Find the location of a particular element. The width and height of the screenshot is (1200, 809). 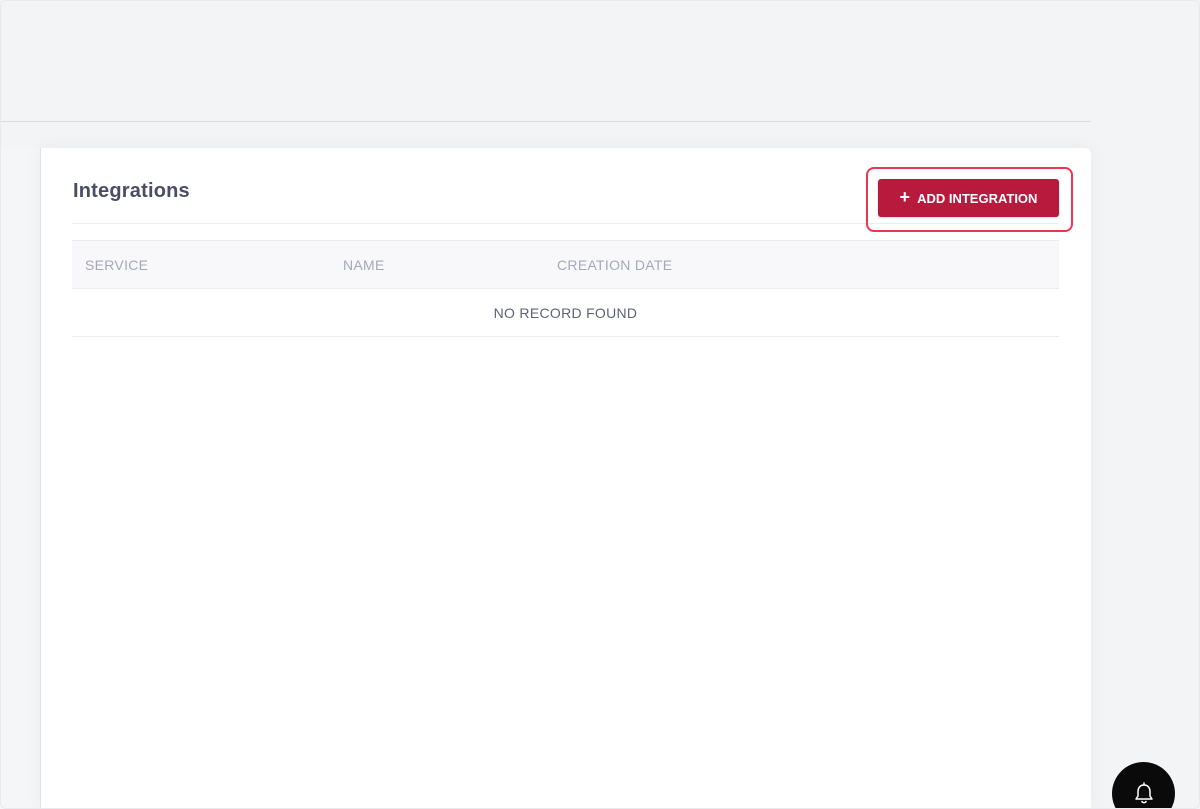

empty-state-row: NO RECORD FOUND is located at coordinates (565, 313).